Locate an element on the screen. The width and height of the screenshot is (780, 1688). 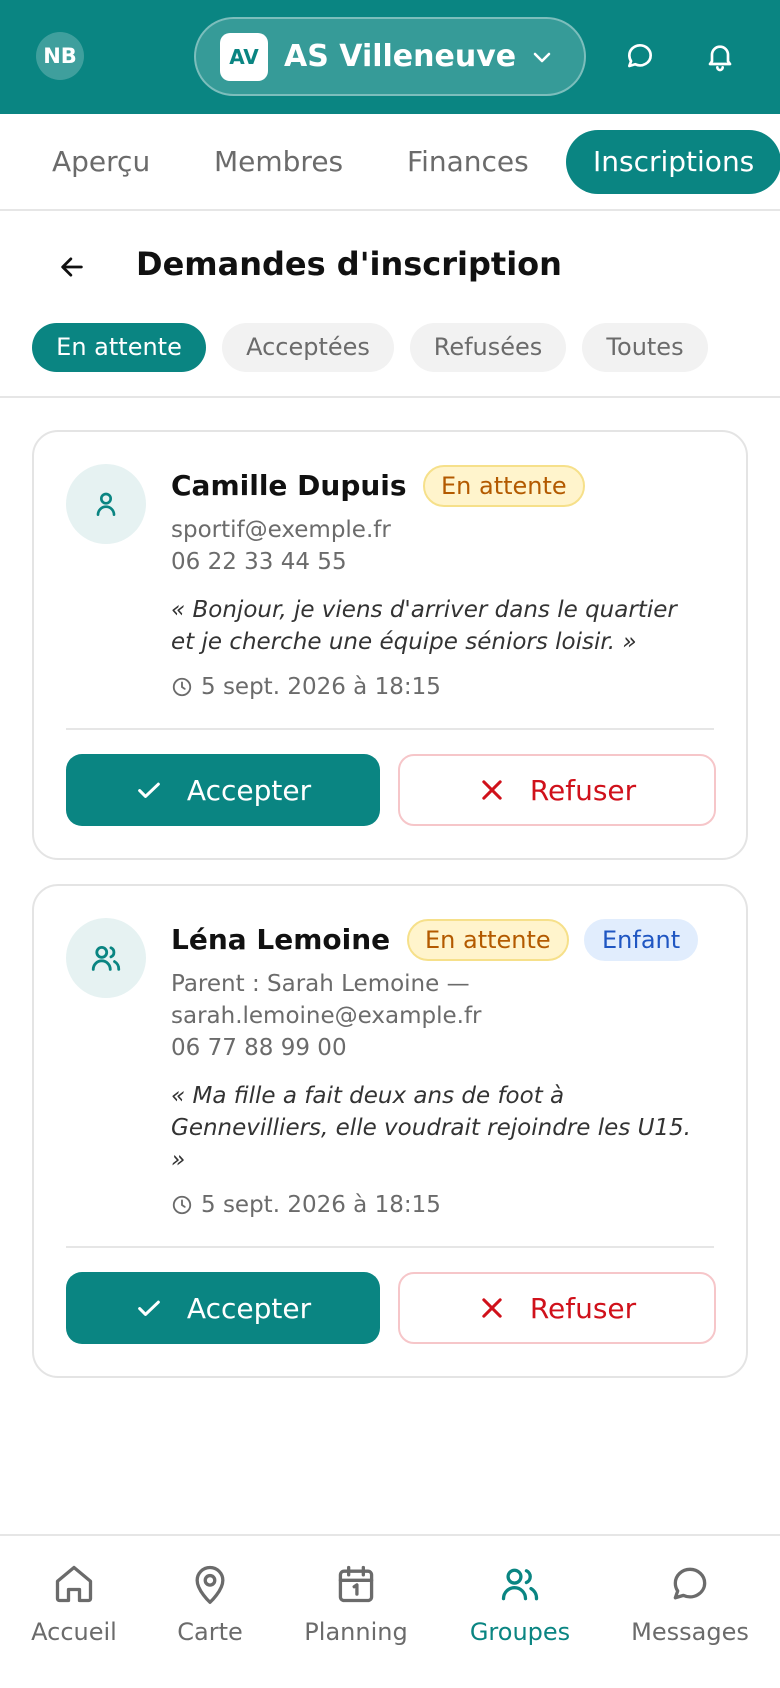
nav-label: Messages is located at coordinates (690, 1632).